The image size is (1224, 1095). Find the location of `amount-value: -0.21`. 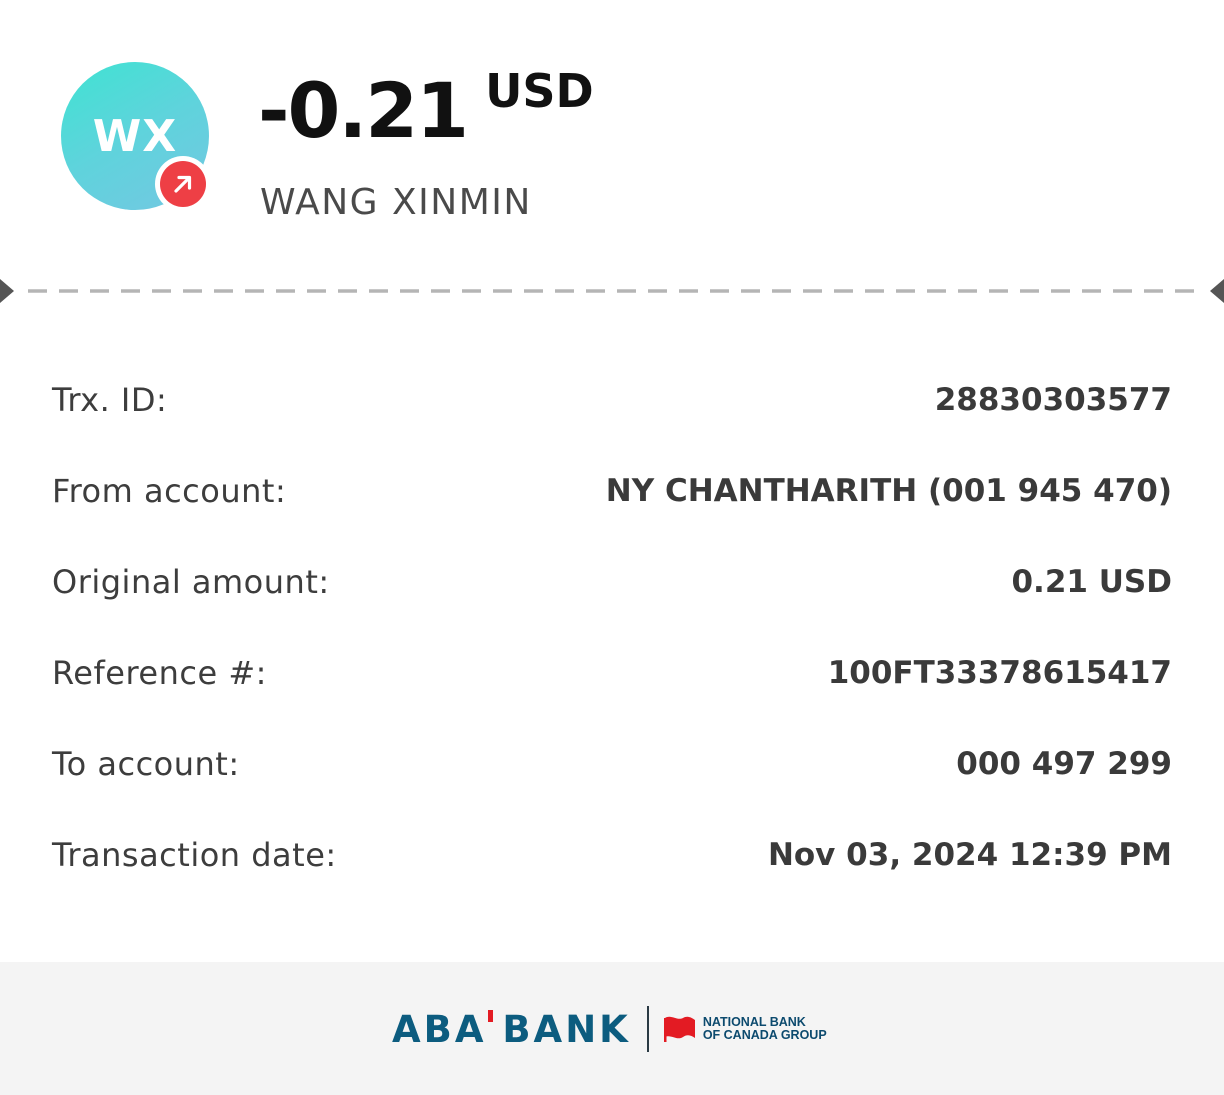

amount-value: -0.21 is located at coordinates (363, 110).